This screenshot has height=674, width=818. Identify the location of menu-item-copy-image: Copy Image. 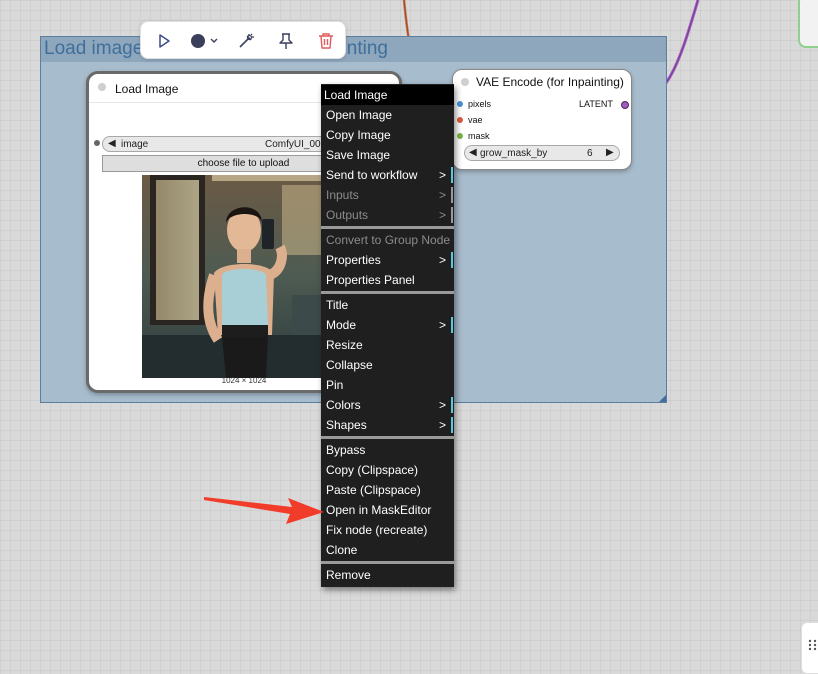
(387, 135).